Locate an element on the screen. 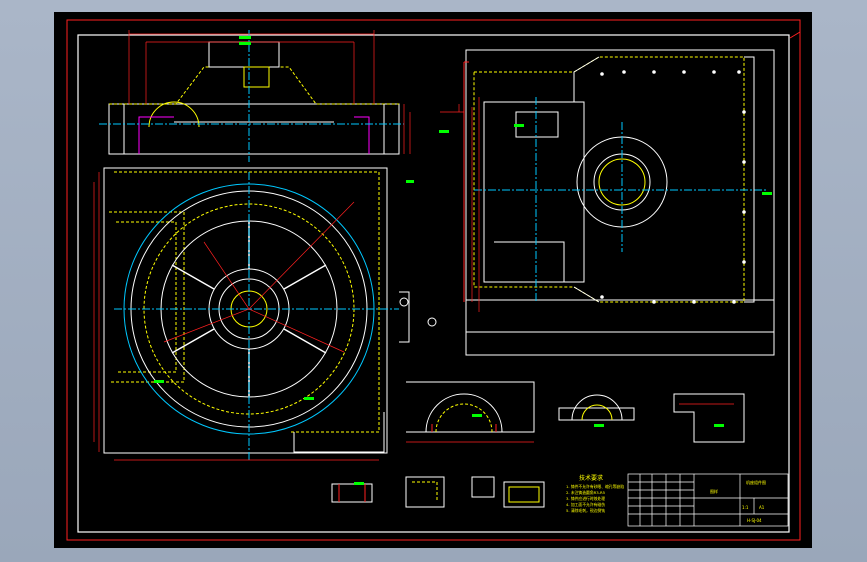 The width and height of the screenshot is (867, 562). tech-note: 3. 铸件应进行时效处理 is located at coordinates (585, 498).